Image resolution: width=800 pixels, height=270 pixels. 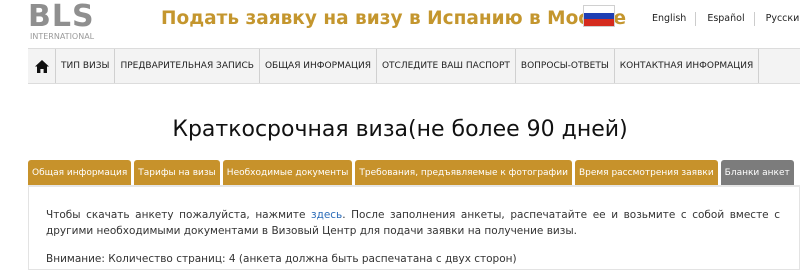 I want to click on tab-visa-fees: Тарифы на визы, so click(x=177, y=172).